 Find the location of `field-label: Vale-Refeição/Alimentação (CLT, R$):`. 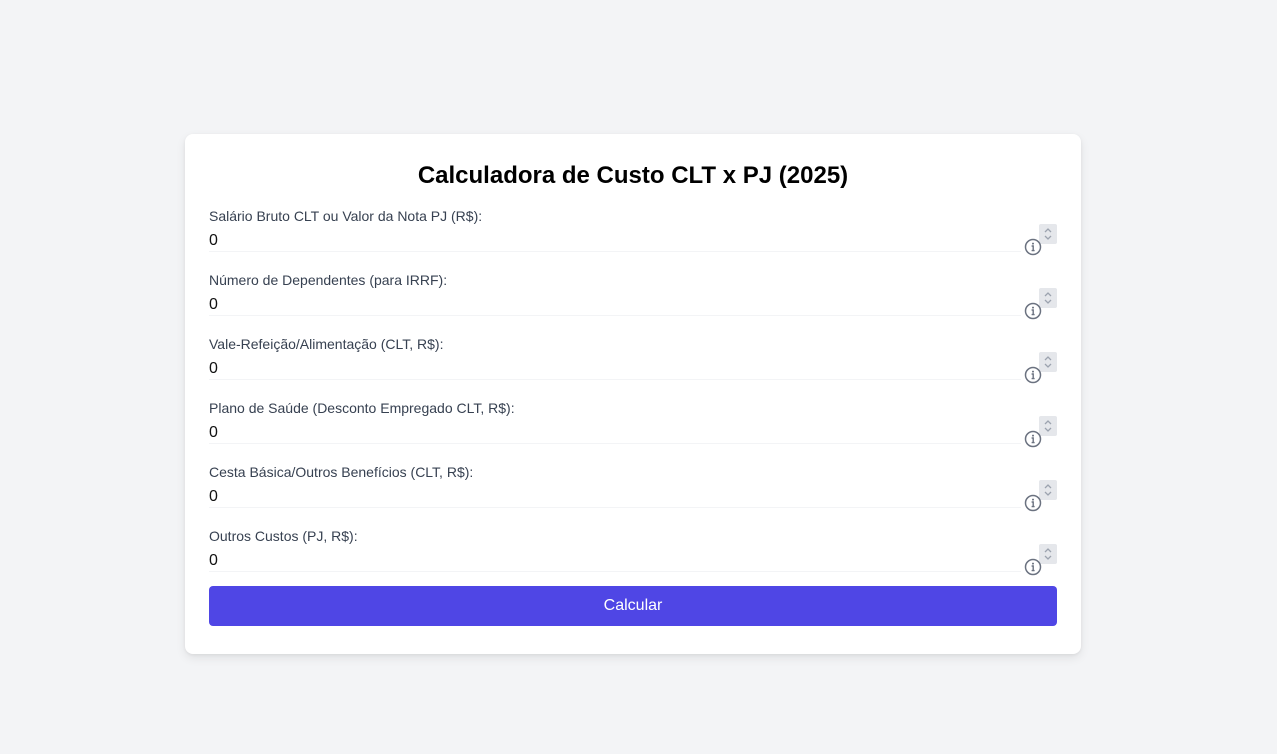

field-label: Vale-Refeição/Alimentação (CLT, R$): is located at coordinates (326, 344).